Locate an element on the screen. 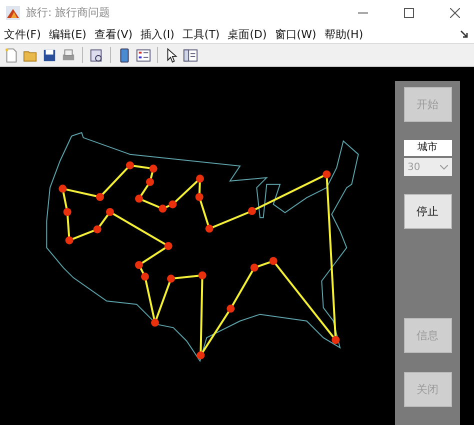  app-icon is located at coordinates (13, 13).